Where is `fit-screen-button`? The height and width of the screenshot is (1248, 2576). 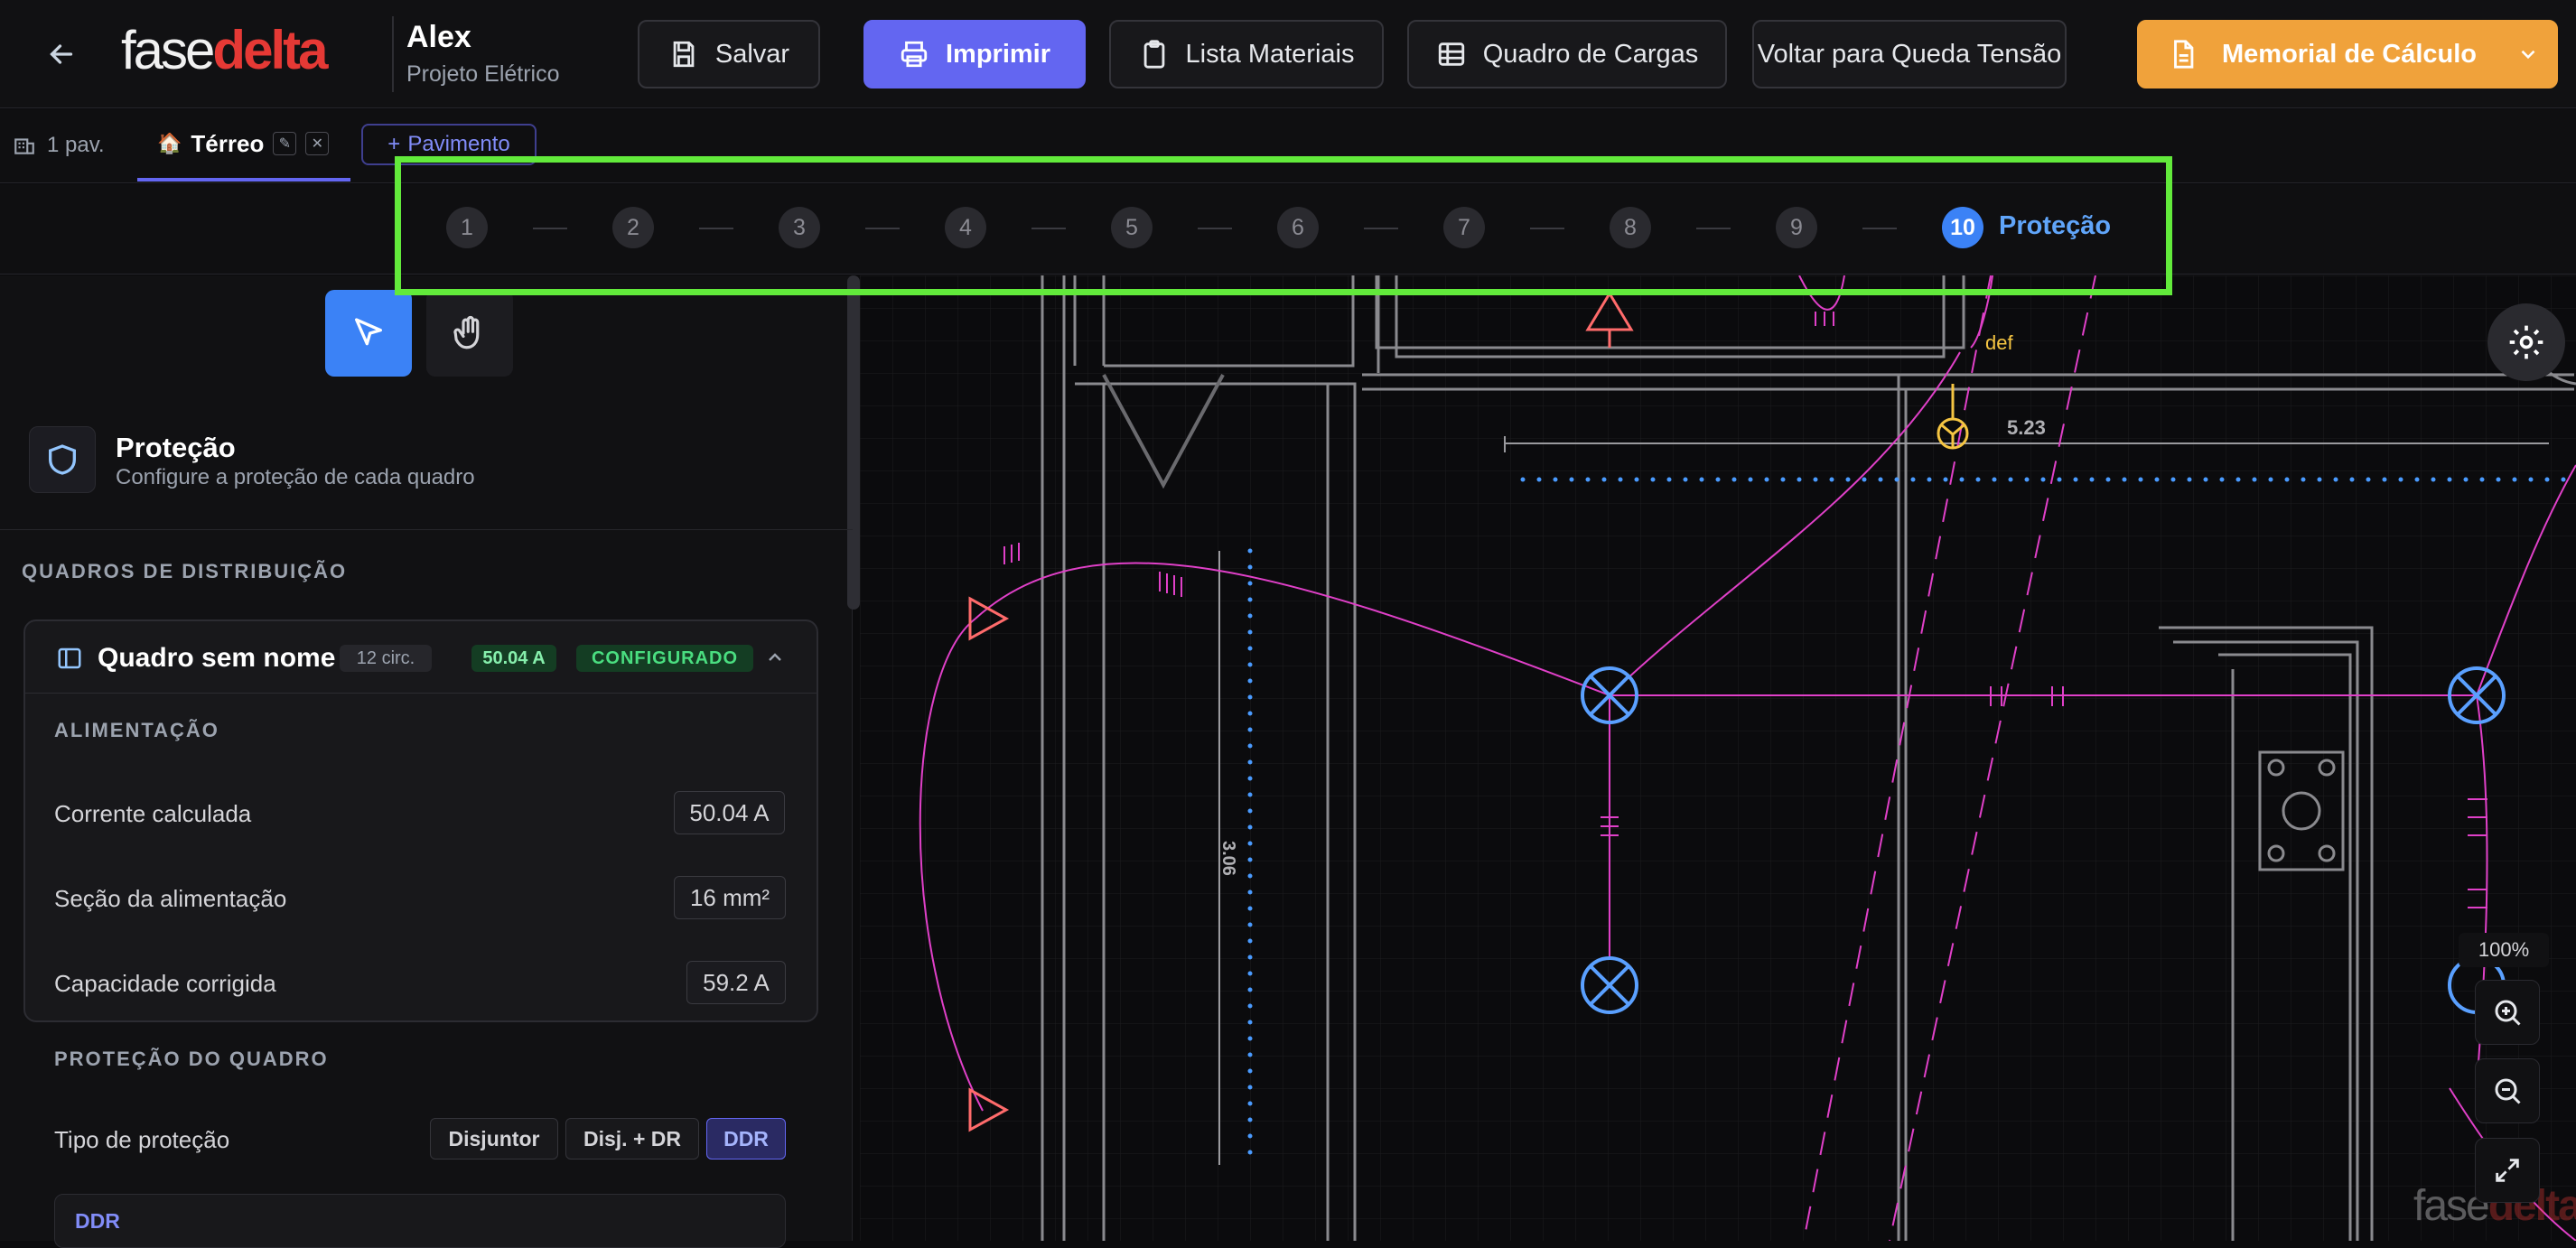 fit-screen-button is located at coordinates (2507, 1171).